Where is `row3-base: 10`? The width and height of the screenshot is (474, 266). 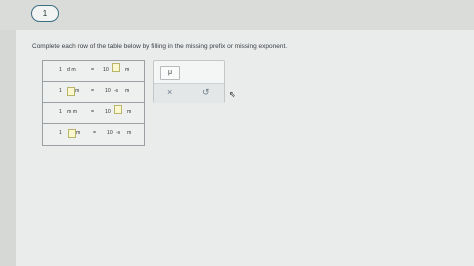
row3-base: 10 is located at coordinates (108, 112).